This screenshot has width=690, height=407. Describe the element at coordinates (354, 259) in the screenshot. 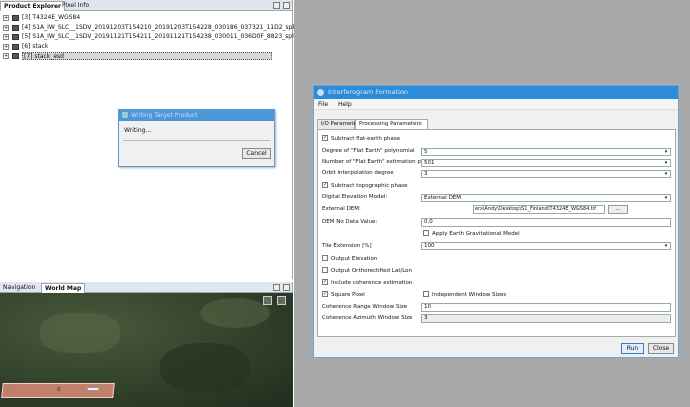

I see `output-elevation-label: Output Elevation` at that location.